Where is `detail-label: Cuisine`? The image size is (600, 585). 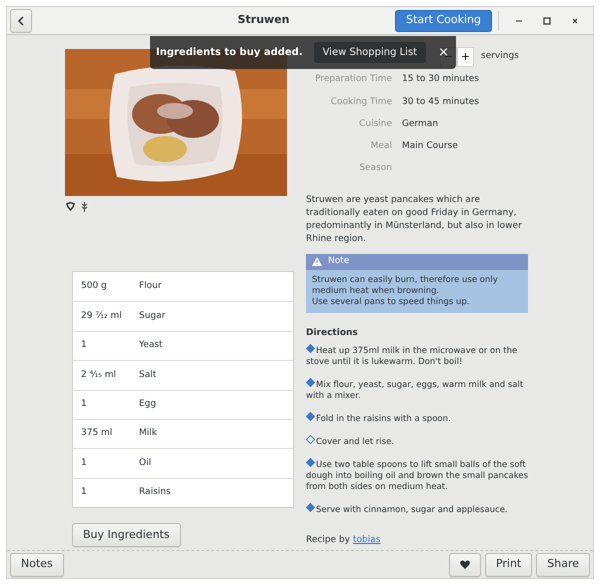
detail-label: Cuisine is located at coordinates (375, 124).